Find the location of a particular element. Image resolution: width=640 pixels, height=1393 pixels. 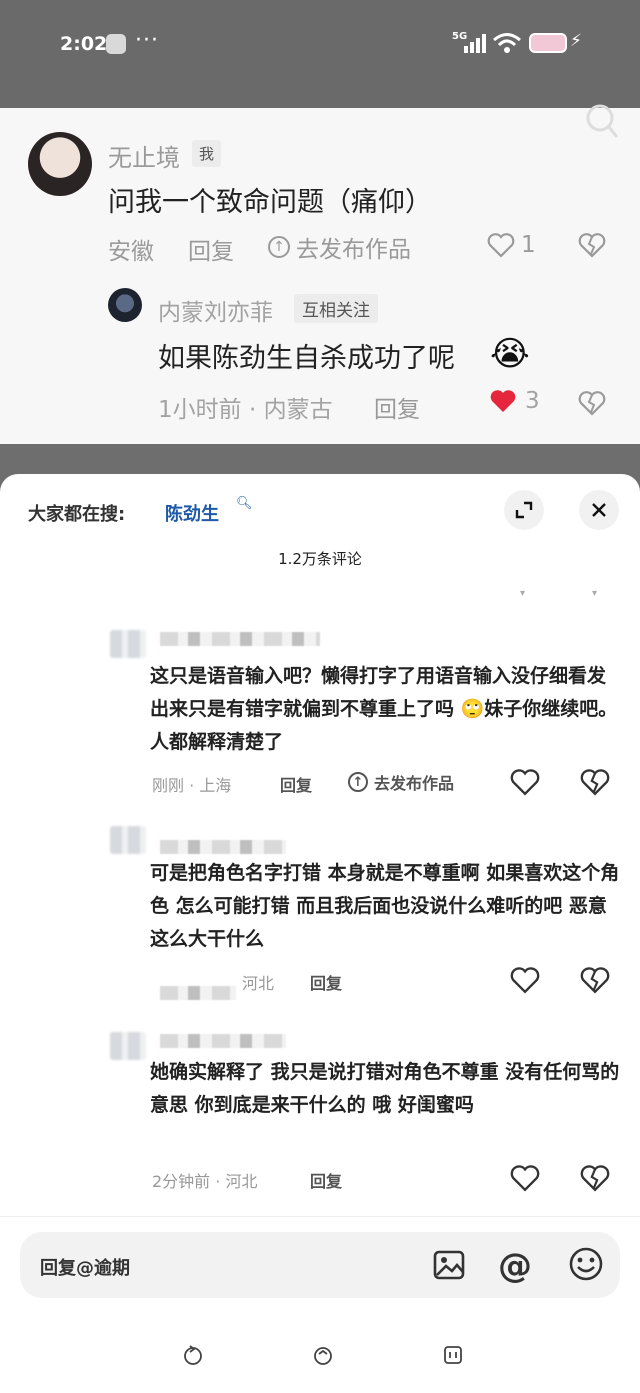

mutual-follow-badge: 互相关注 is located at coordinates (336, 308).